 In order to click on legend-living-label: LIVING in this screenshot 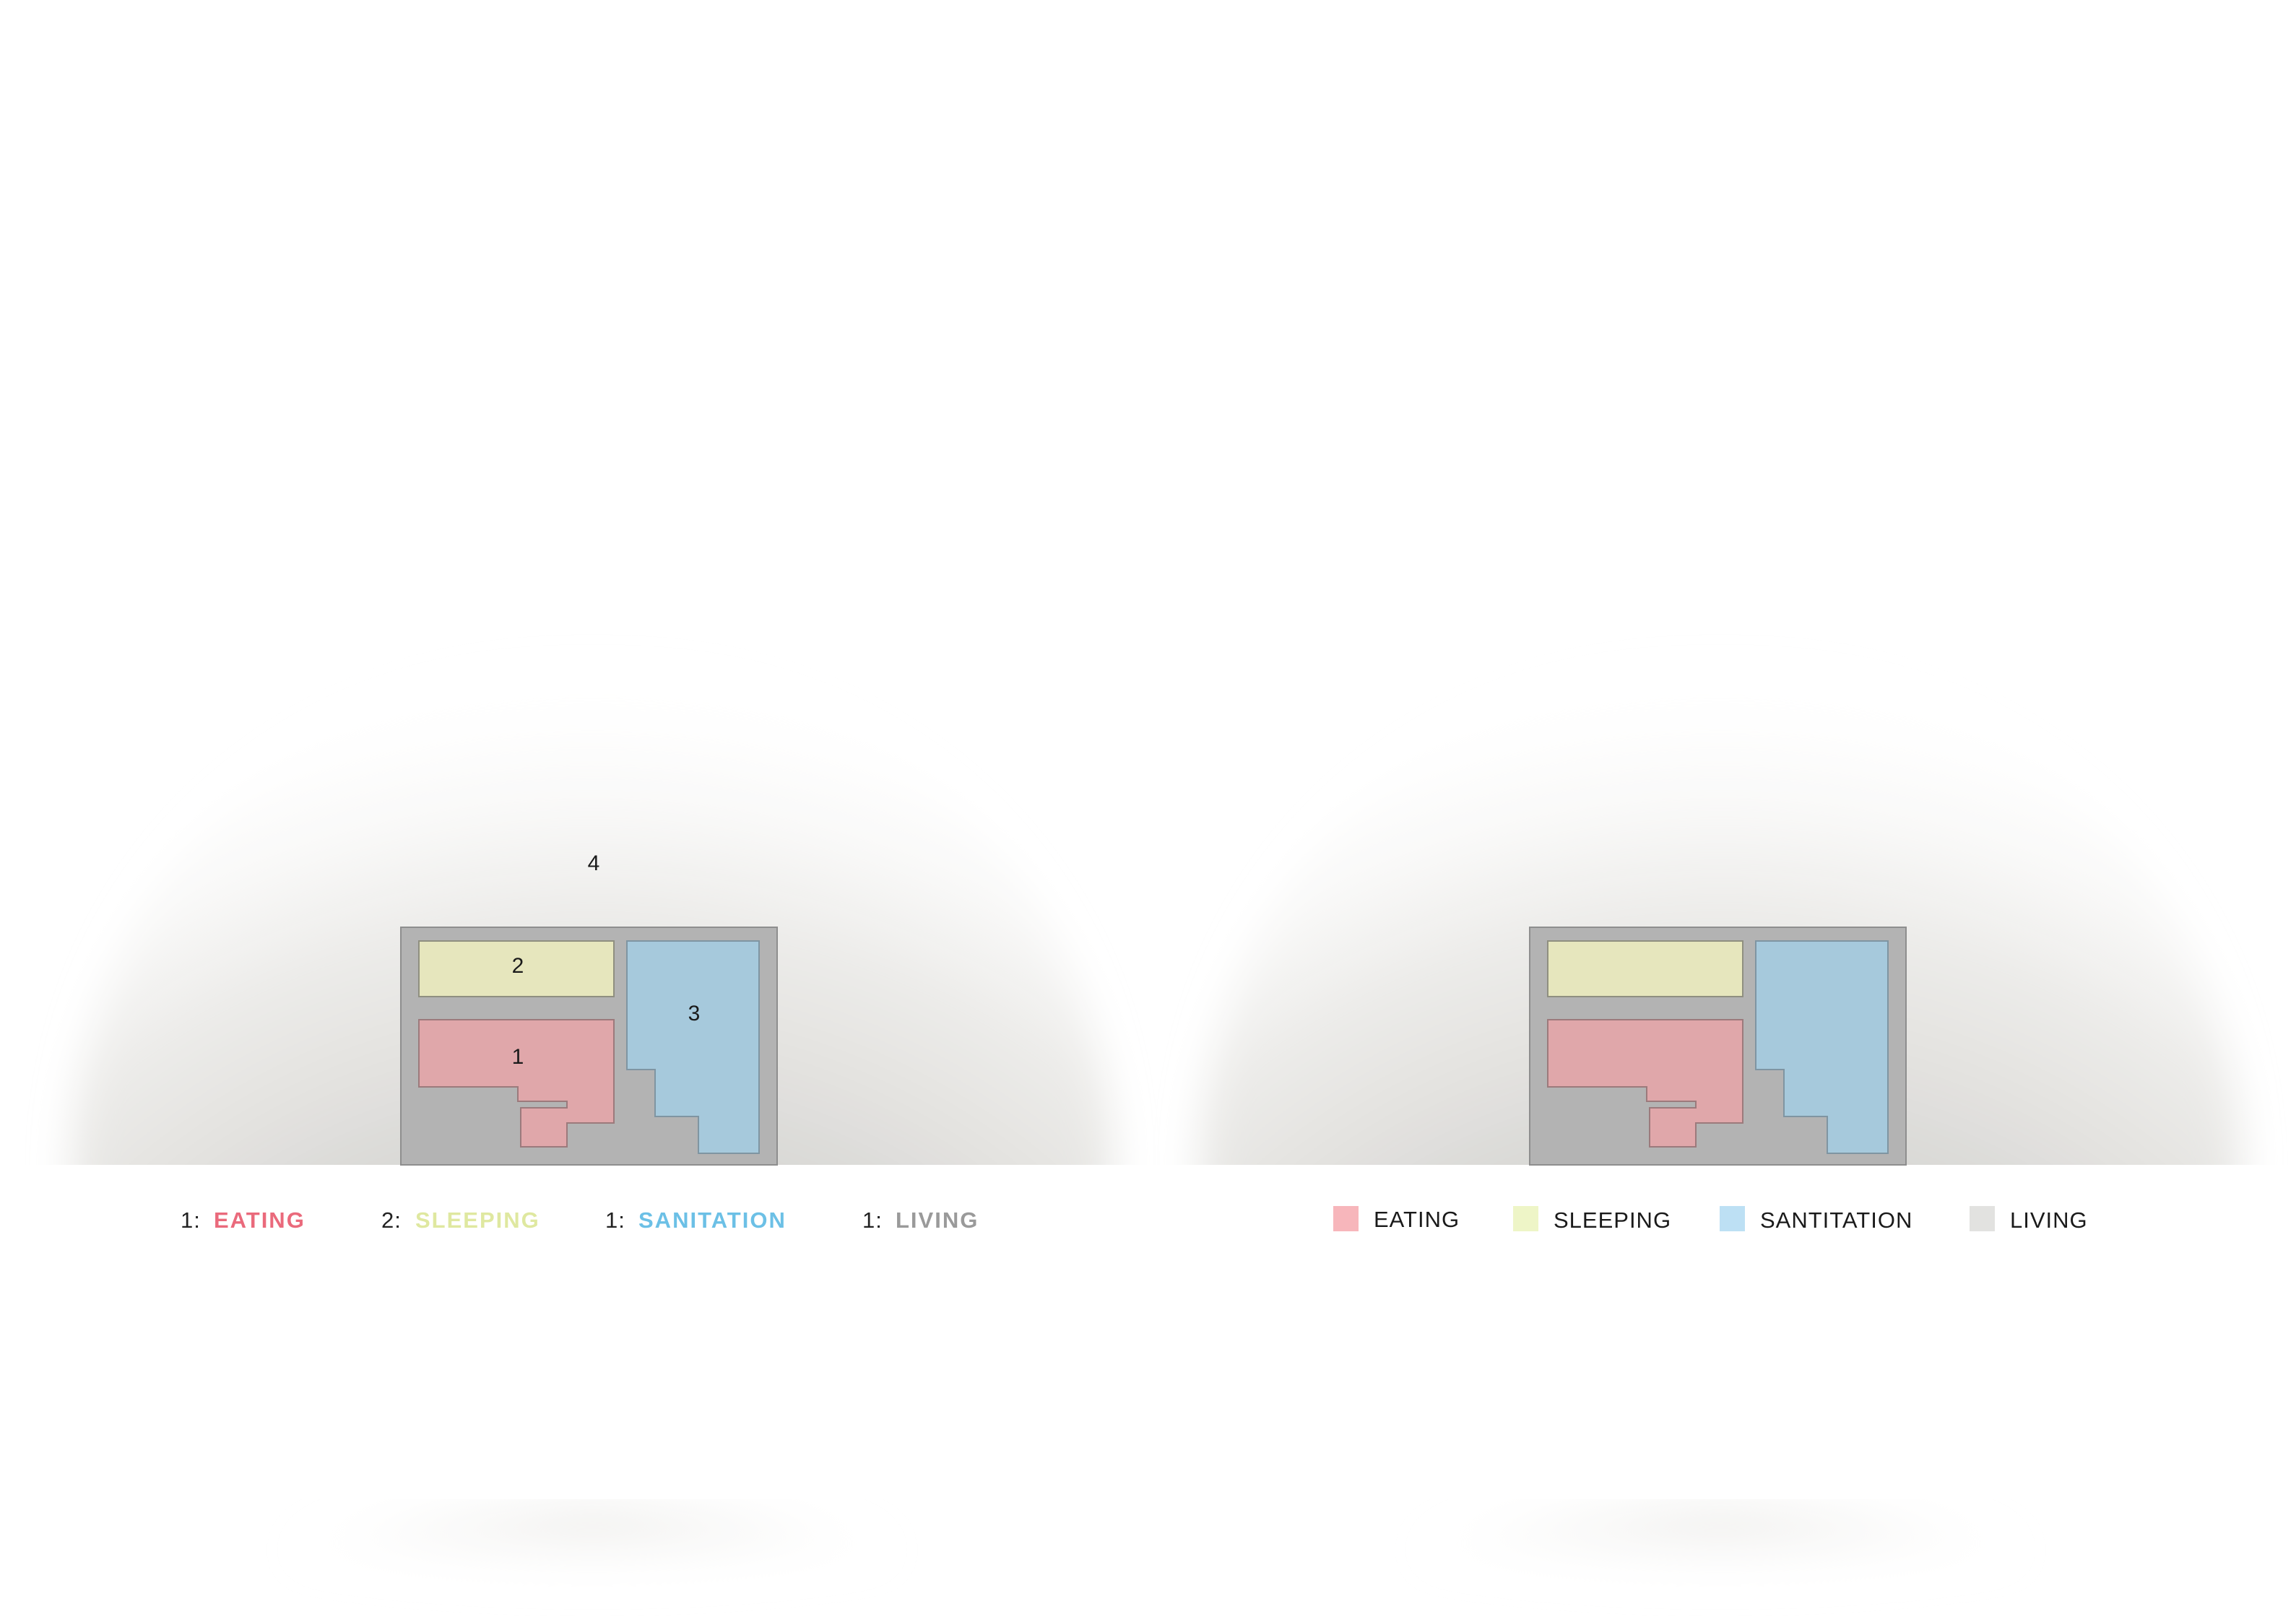, I will do `click(937, 1220)`.